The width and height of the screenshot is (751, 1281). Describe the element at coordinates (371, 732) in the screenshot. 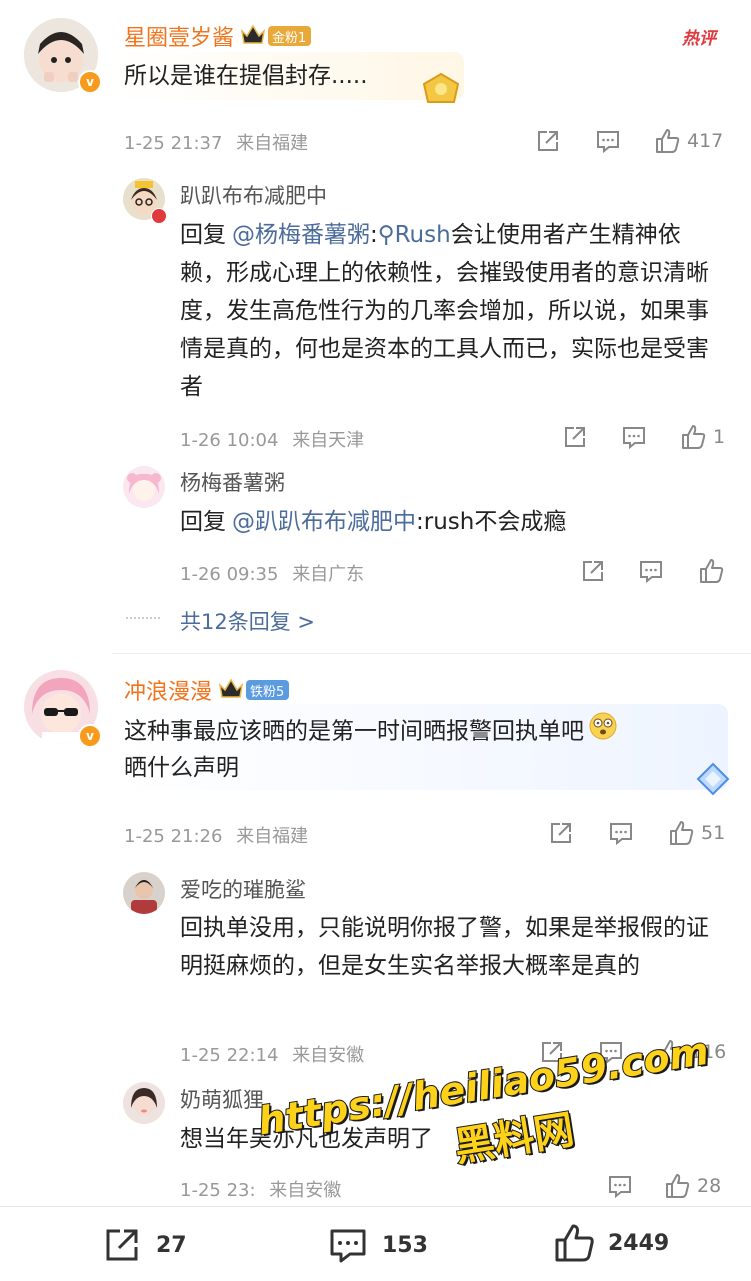

I see `comment-text: 这种事最应该晒的是第一时间晒报警回执单吧` at that location.